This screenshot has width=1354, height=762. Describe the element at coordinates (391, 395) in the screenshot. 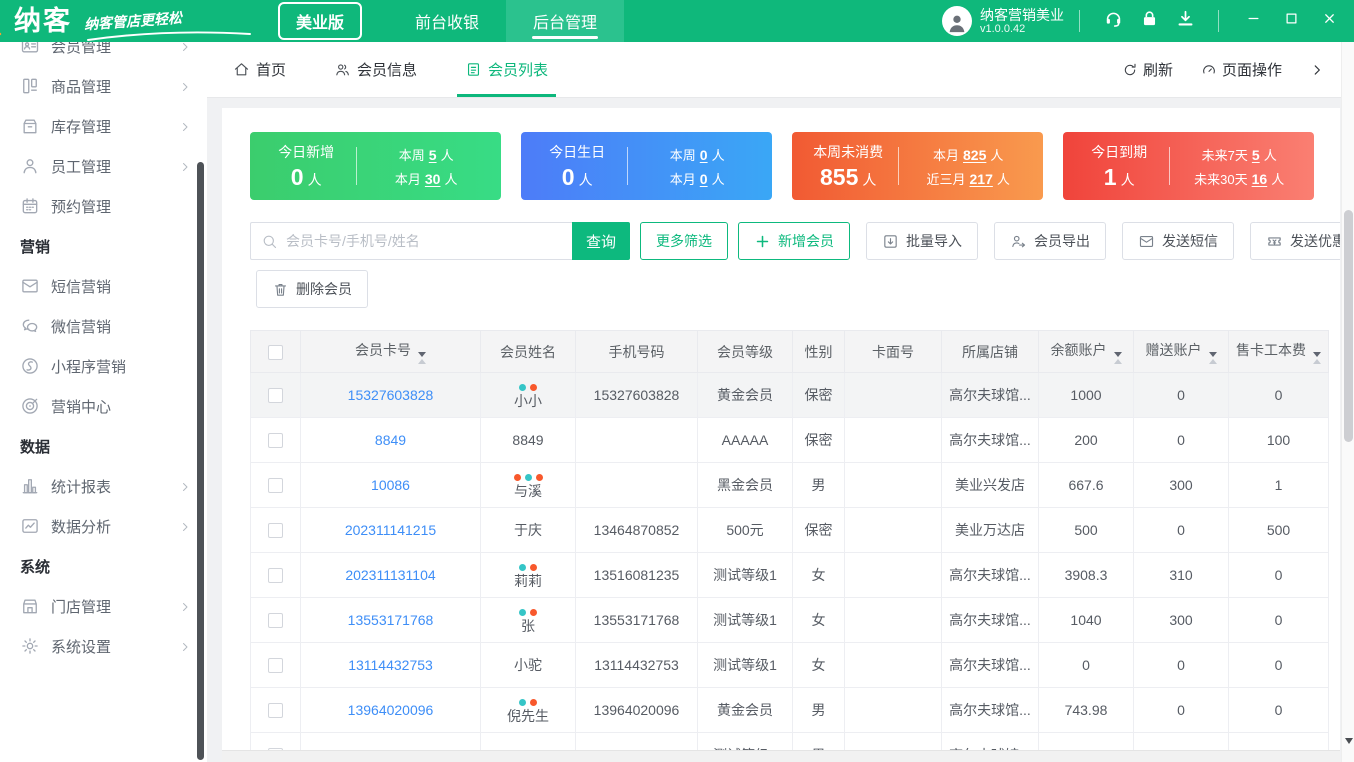

I see `member-card-link: 15327603828` at that location.